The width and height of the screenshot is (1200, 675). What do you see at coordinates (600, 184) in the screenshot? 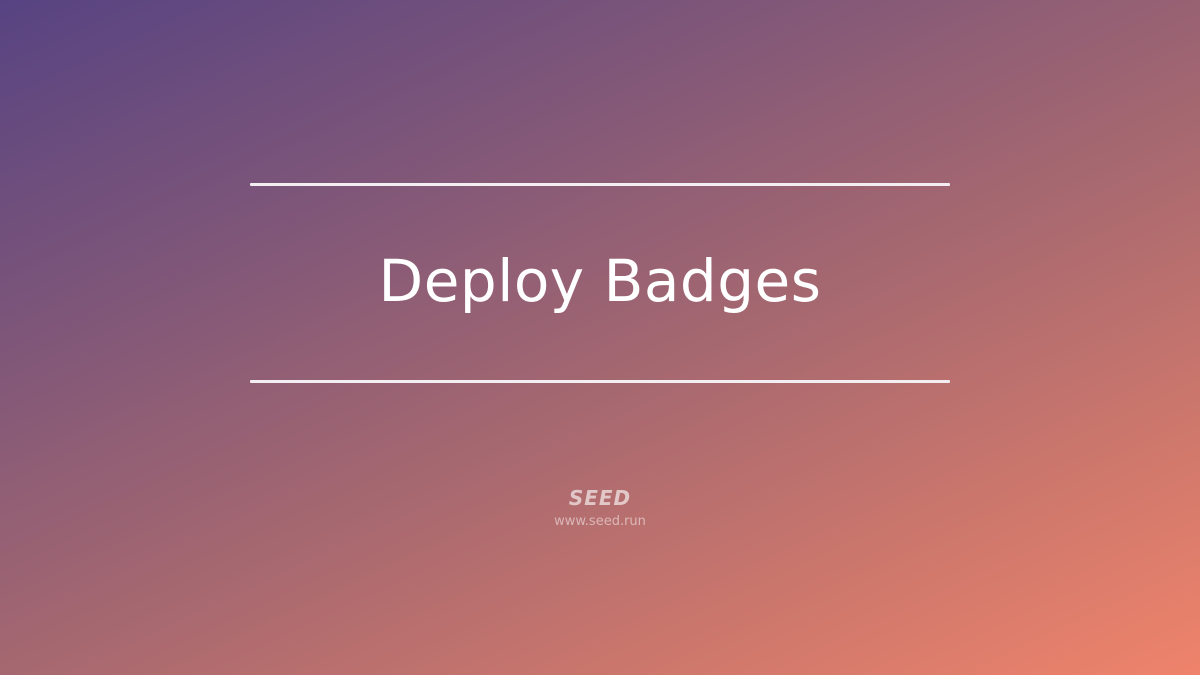
I see `top-divider` at bounding box center [600, 184].